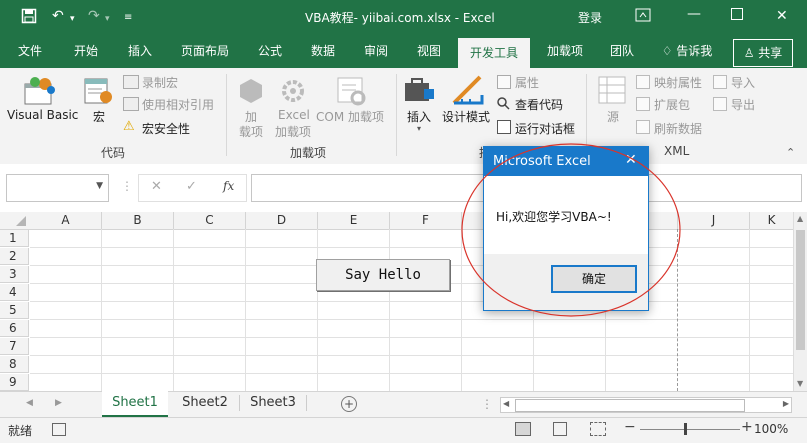 This screenshot has height=443, width=807. Describe the element at coordinates (205, 51) in the screenshot. I see `tab-page-layout: 页面布局` at that location.